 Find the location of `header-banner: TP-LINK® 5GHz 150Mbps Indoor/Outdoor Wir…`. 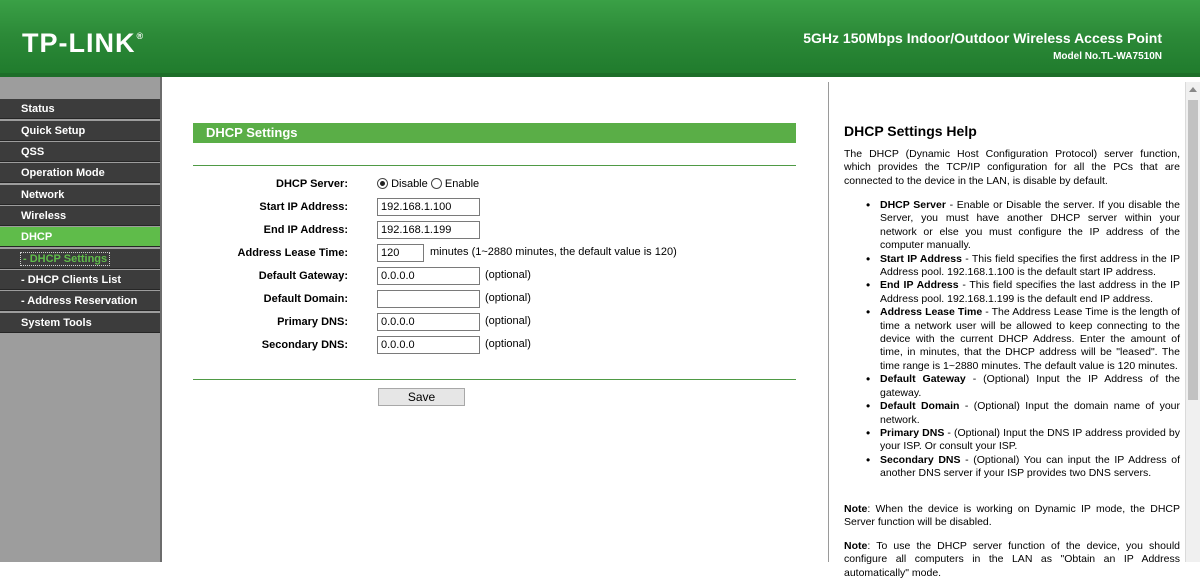

header-banner: TP-LINK® 5GHz 150Mbps Indoor/Outdoor Wir… is located at coordinates (600, 38).